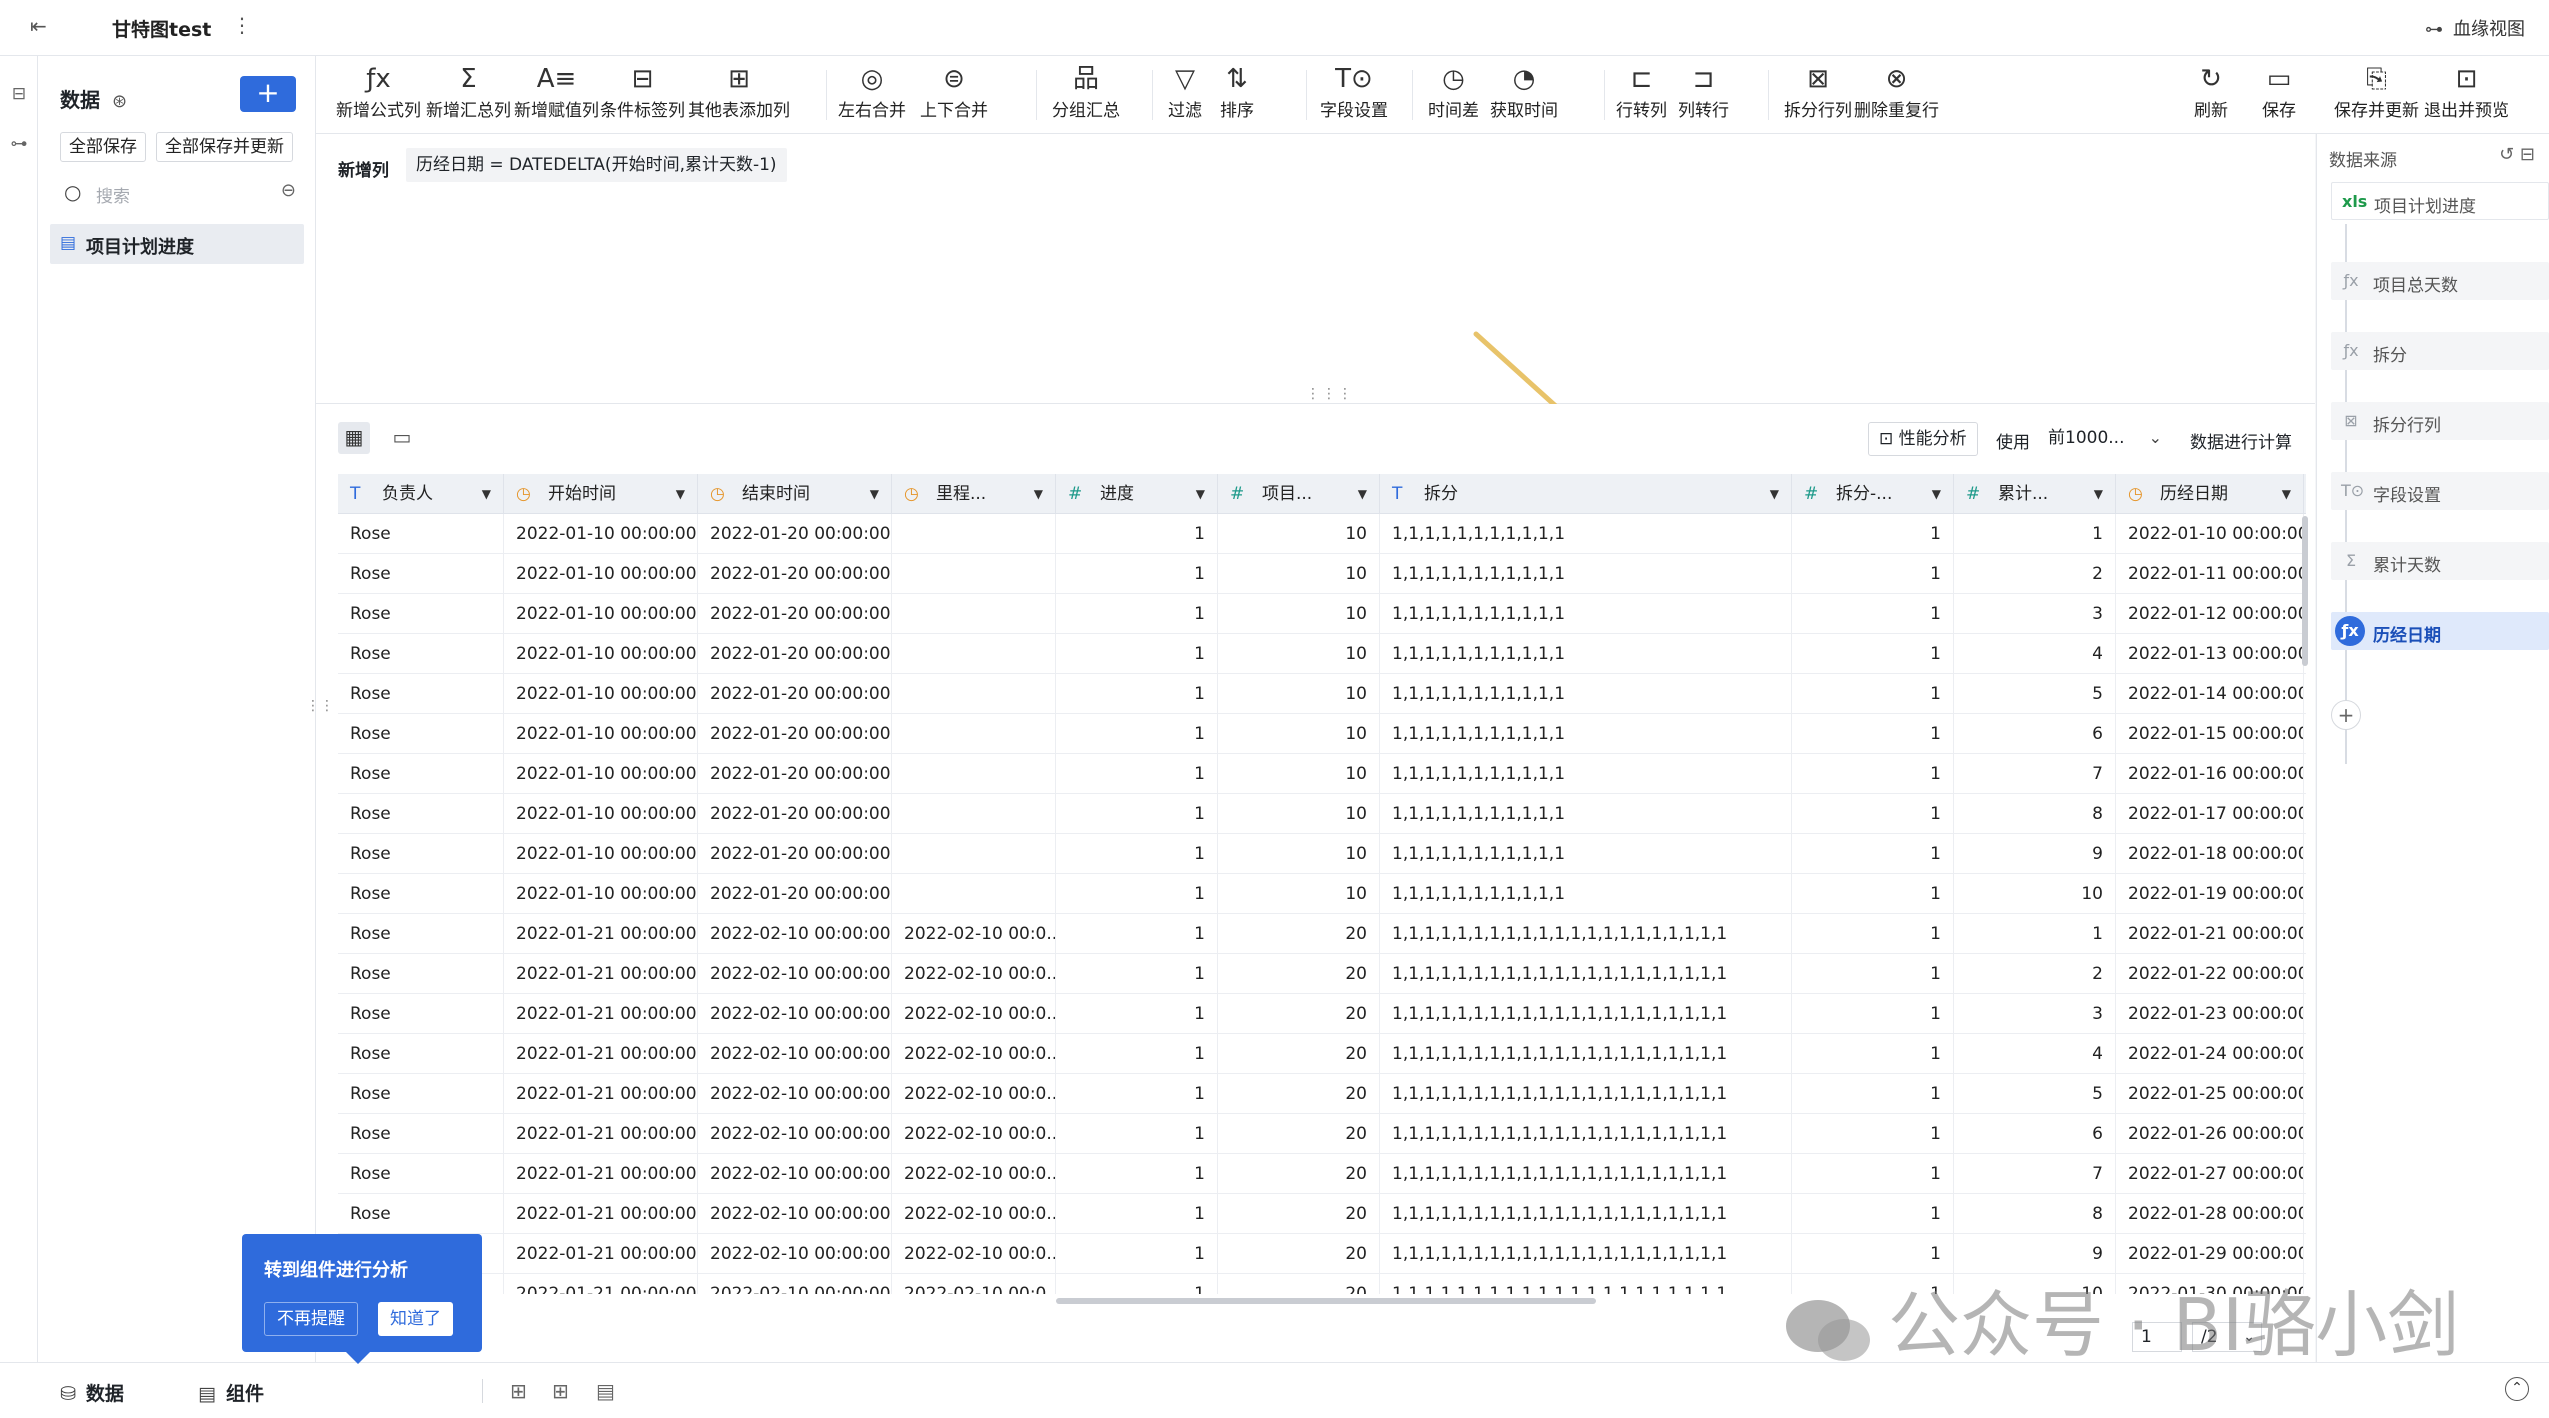 This screenshot has width=2549, height=1418. I want to click on ok-button: 知道了, so click(415, 1319).